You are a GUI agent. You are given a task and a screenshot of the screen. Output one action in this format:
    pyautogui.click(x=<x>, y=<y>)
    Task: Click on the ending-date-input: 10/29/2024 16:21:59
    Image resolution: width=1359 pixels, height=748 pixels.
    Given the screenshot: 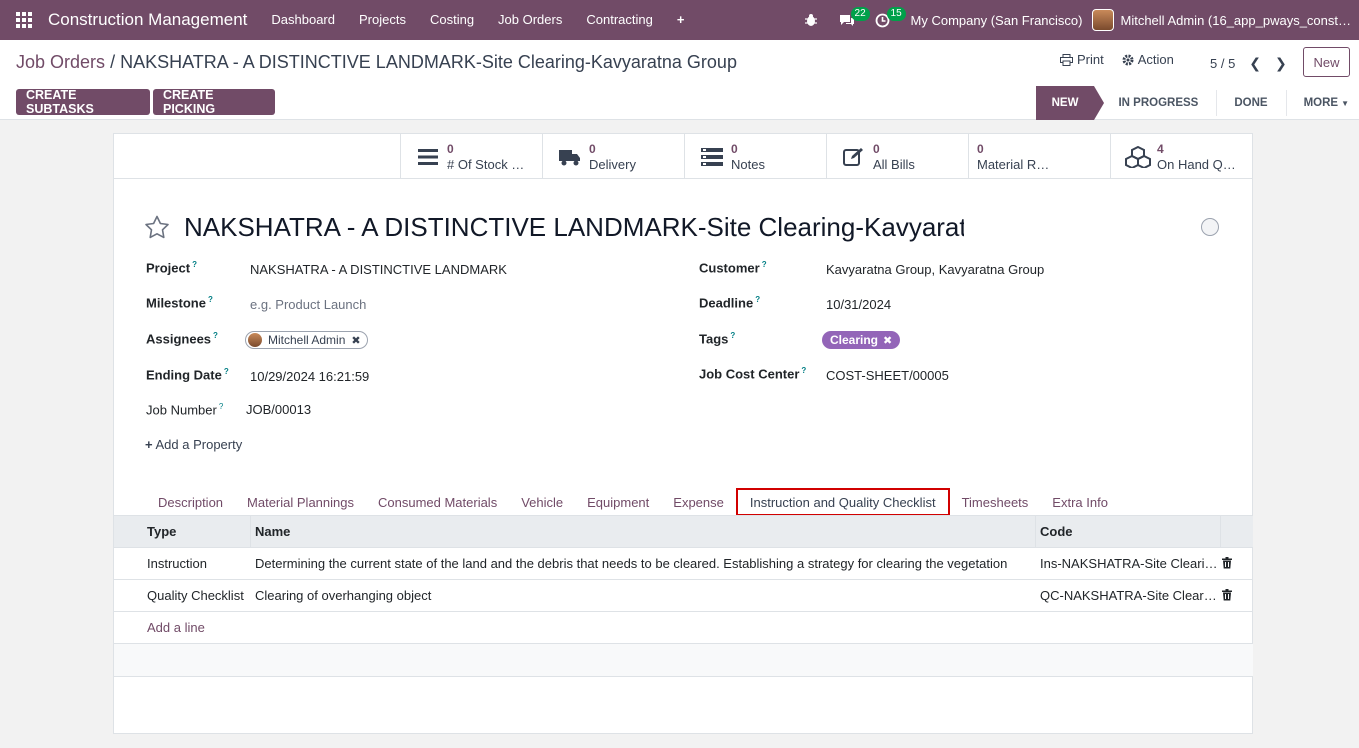 What is the action you would take?
    pyautogui.click(x=309, y=376)
    